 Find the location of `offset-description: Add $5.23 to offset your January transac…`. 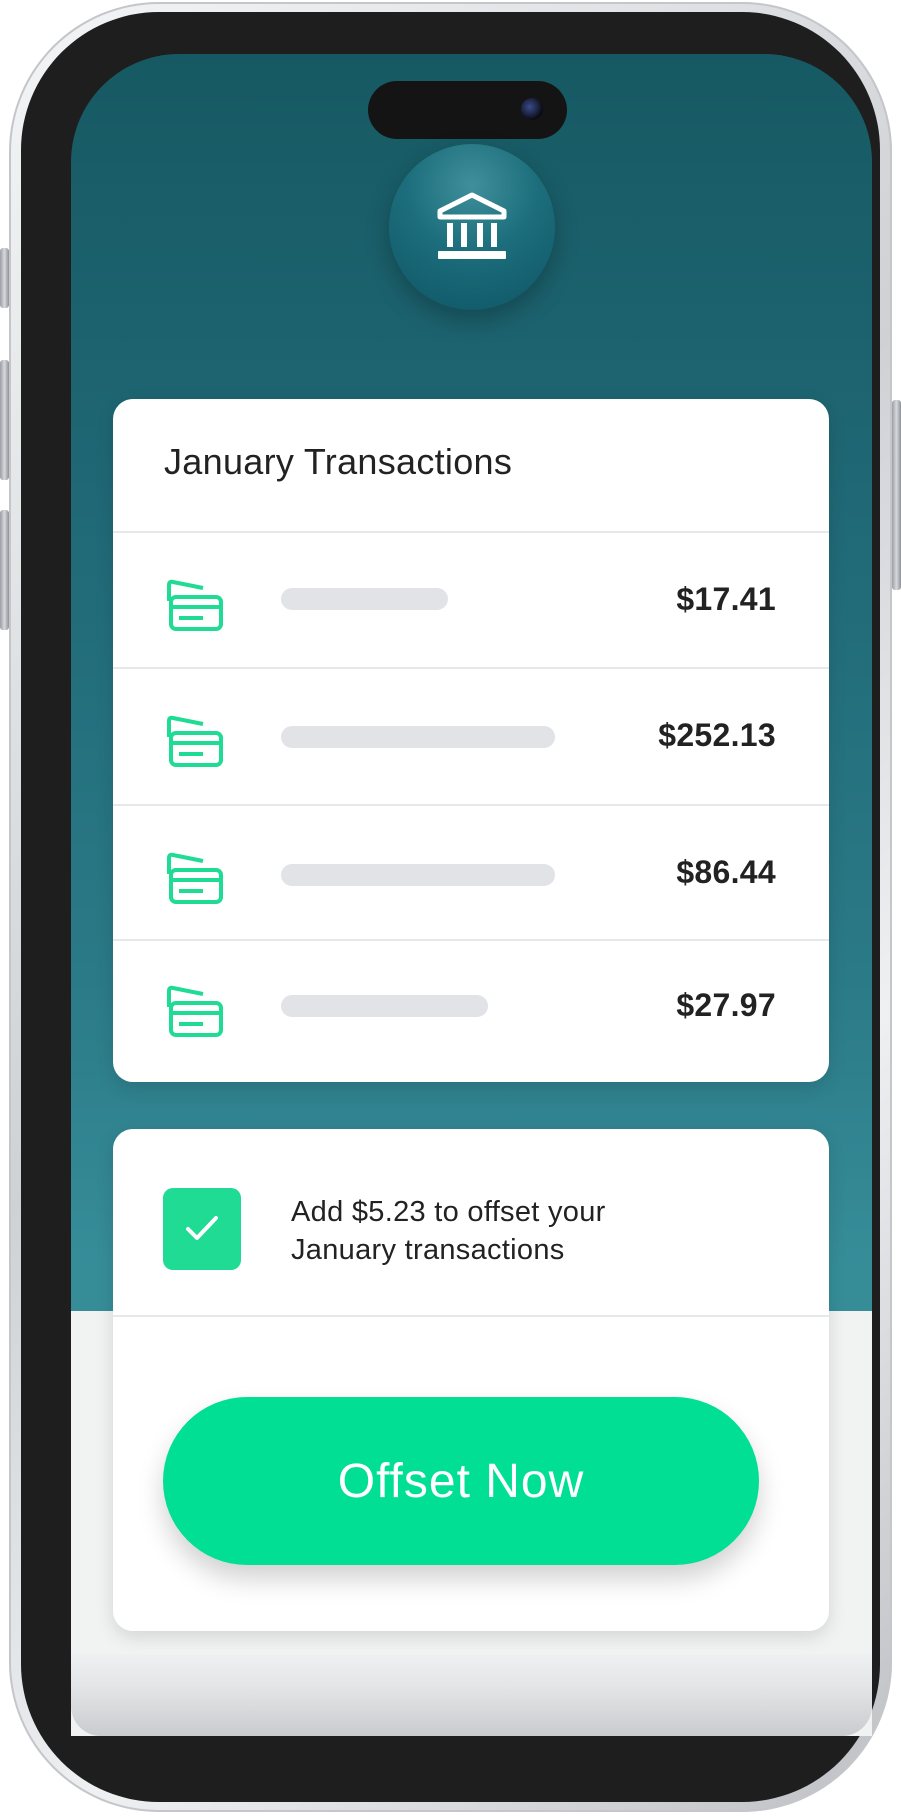

offset-description: Add $5.23 to offset your January transac… is located at coordinates (531, 1231).